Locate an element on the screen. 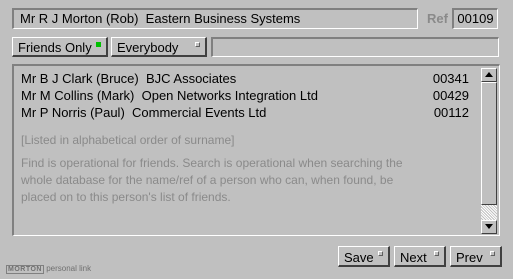 This screenshot has height=279, width=513. logo-text: personal link is located at coordinates (69, 268).